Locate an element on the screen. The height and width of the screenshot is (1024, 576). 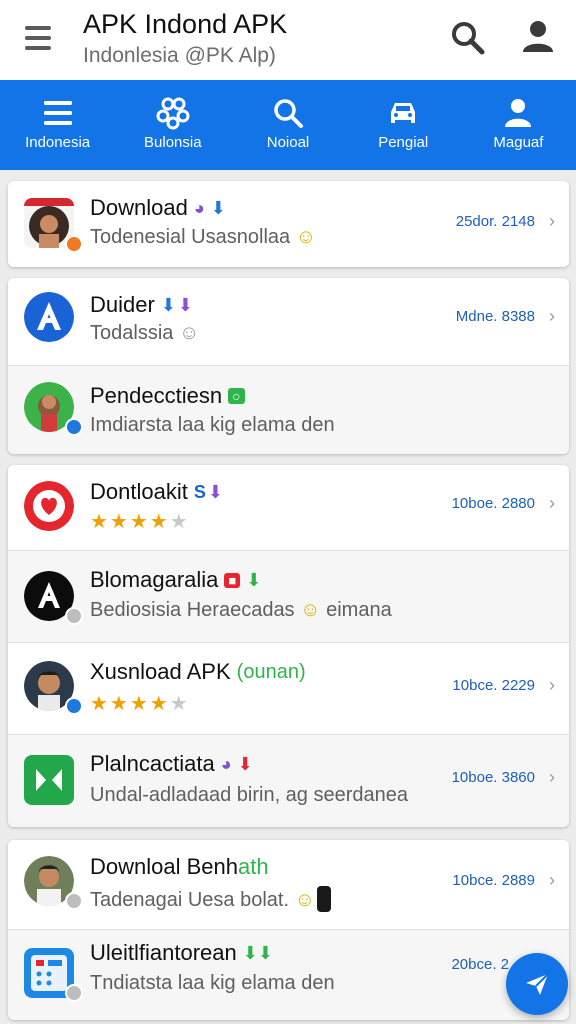
app-meta: 20bce. 2 is located at coordinates (480, 964).